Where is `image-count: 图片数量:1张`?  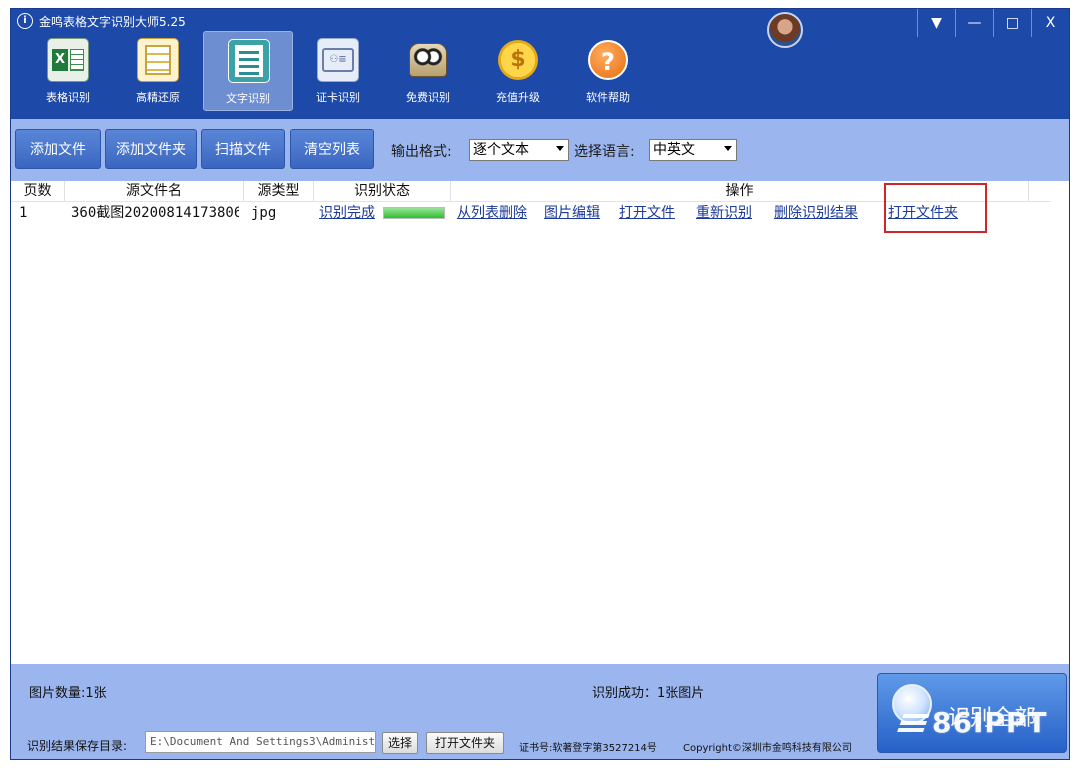
image-count: 图片数量:1张 is located at coordinates (68, 693).